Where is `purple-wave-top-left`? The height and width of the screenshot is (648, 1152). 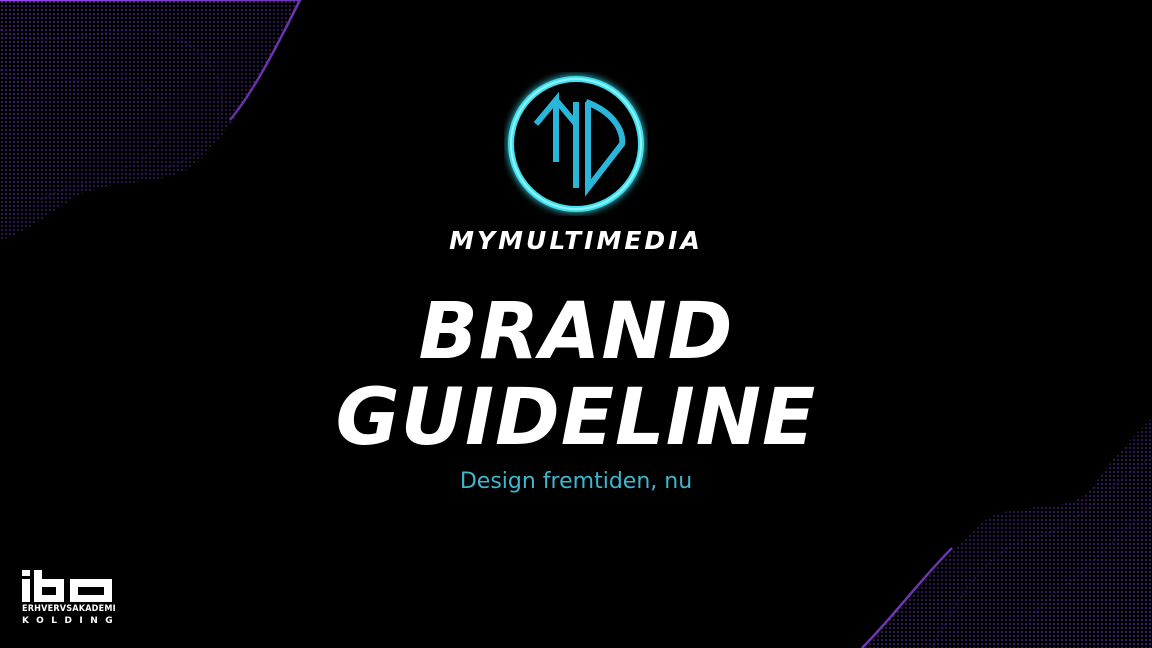 purple-wave-top-left is located at coordinates (160, 125).